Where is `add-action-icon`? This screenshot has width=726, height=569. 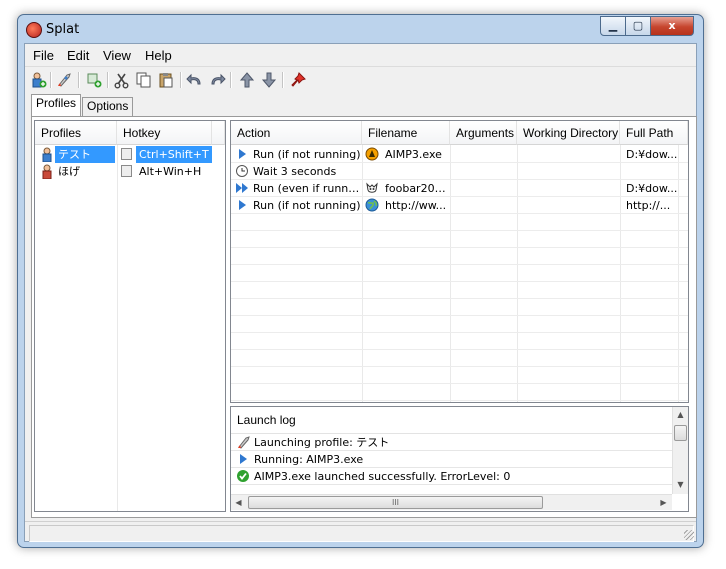 add-action-icon is located at coordinates (94, 80).